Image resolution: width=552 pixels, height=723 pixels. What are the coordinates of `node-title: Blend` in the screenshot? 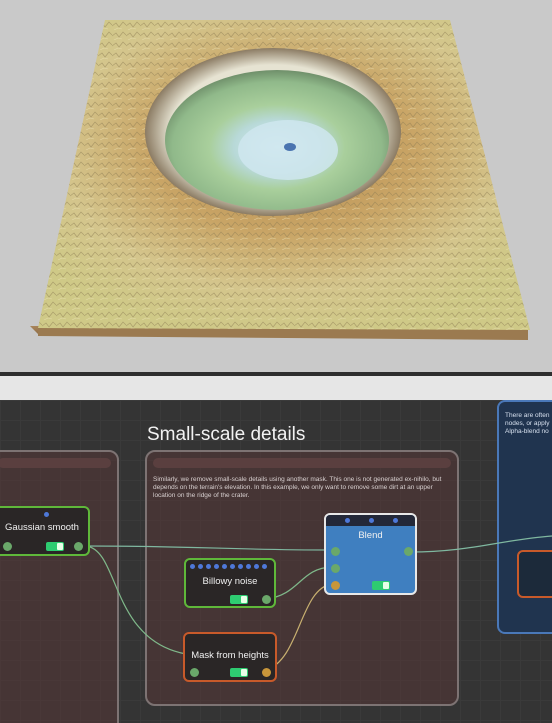 It's located at (370, 535).